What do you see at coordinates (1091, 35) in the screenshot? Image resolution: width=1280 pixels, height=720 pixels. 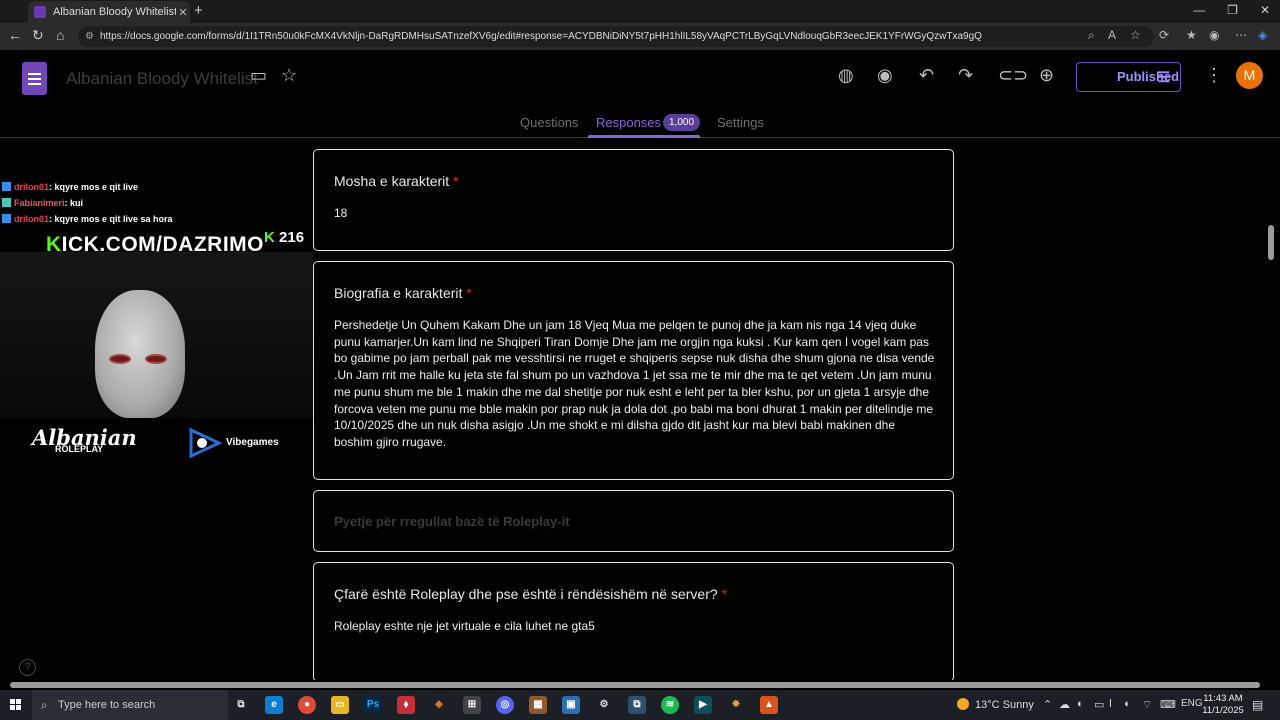 I see `zoom-icon: ⌕` at bounding box center [1091, 35].